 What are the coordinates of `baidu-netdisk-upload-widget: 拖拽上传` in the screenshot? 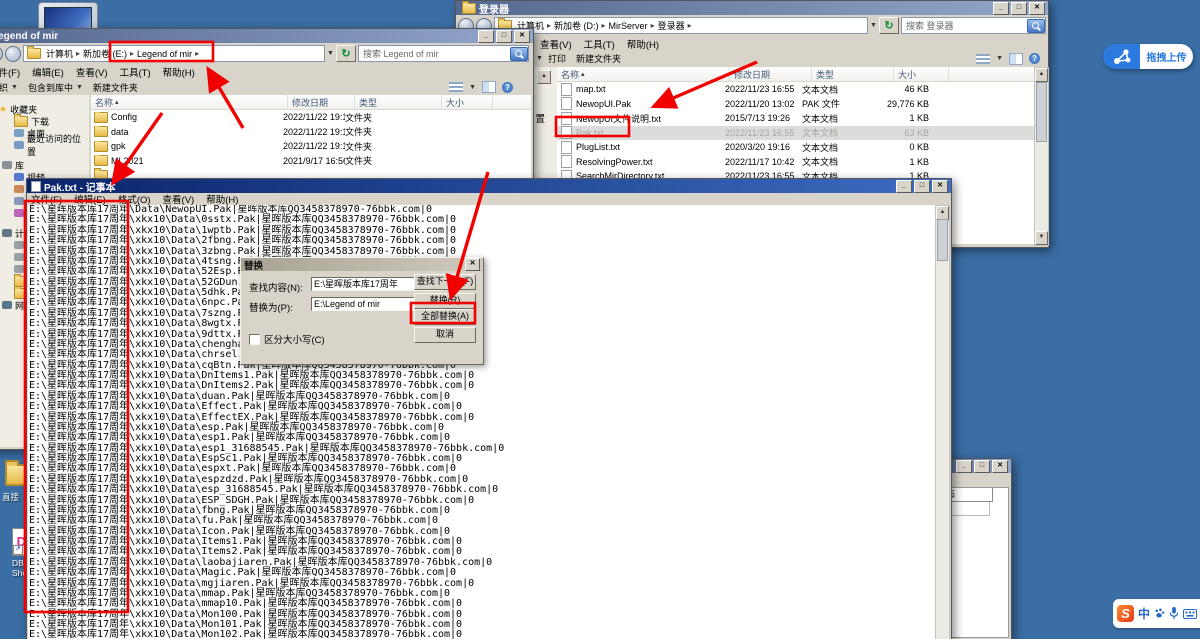 It's located at (1148, 56).